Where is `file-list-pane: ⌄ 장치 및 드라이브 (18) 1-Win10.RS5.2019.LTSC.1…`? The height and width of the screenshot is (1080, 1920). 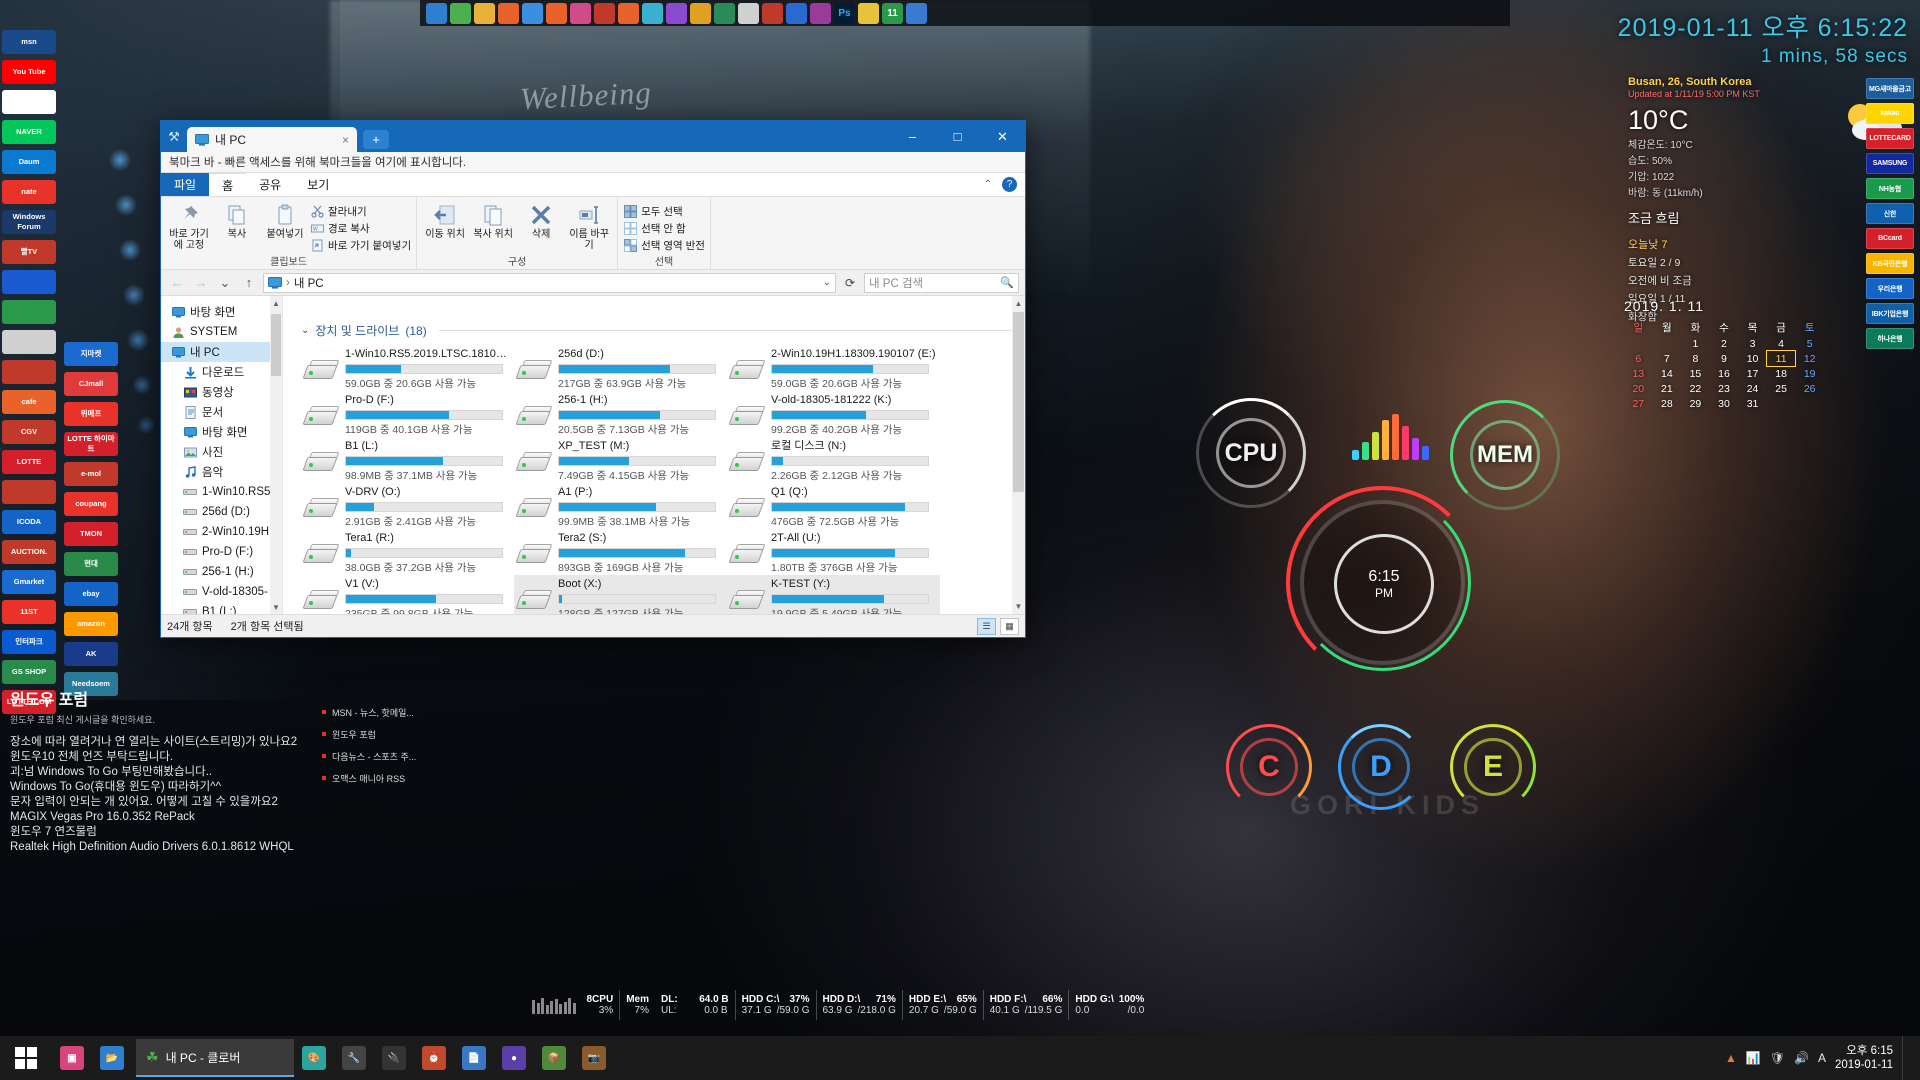
file-list-pane: ⌄ 장치 및 드라이브 (18) 1-Win10.RS5.2019.LTSC.1… is located at coordinates (654, 455).